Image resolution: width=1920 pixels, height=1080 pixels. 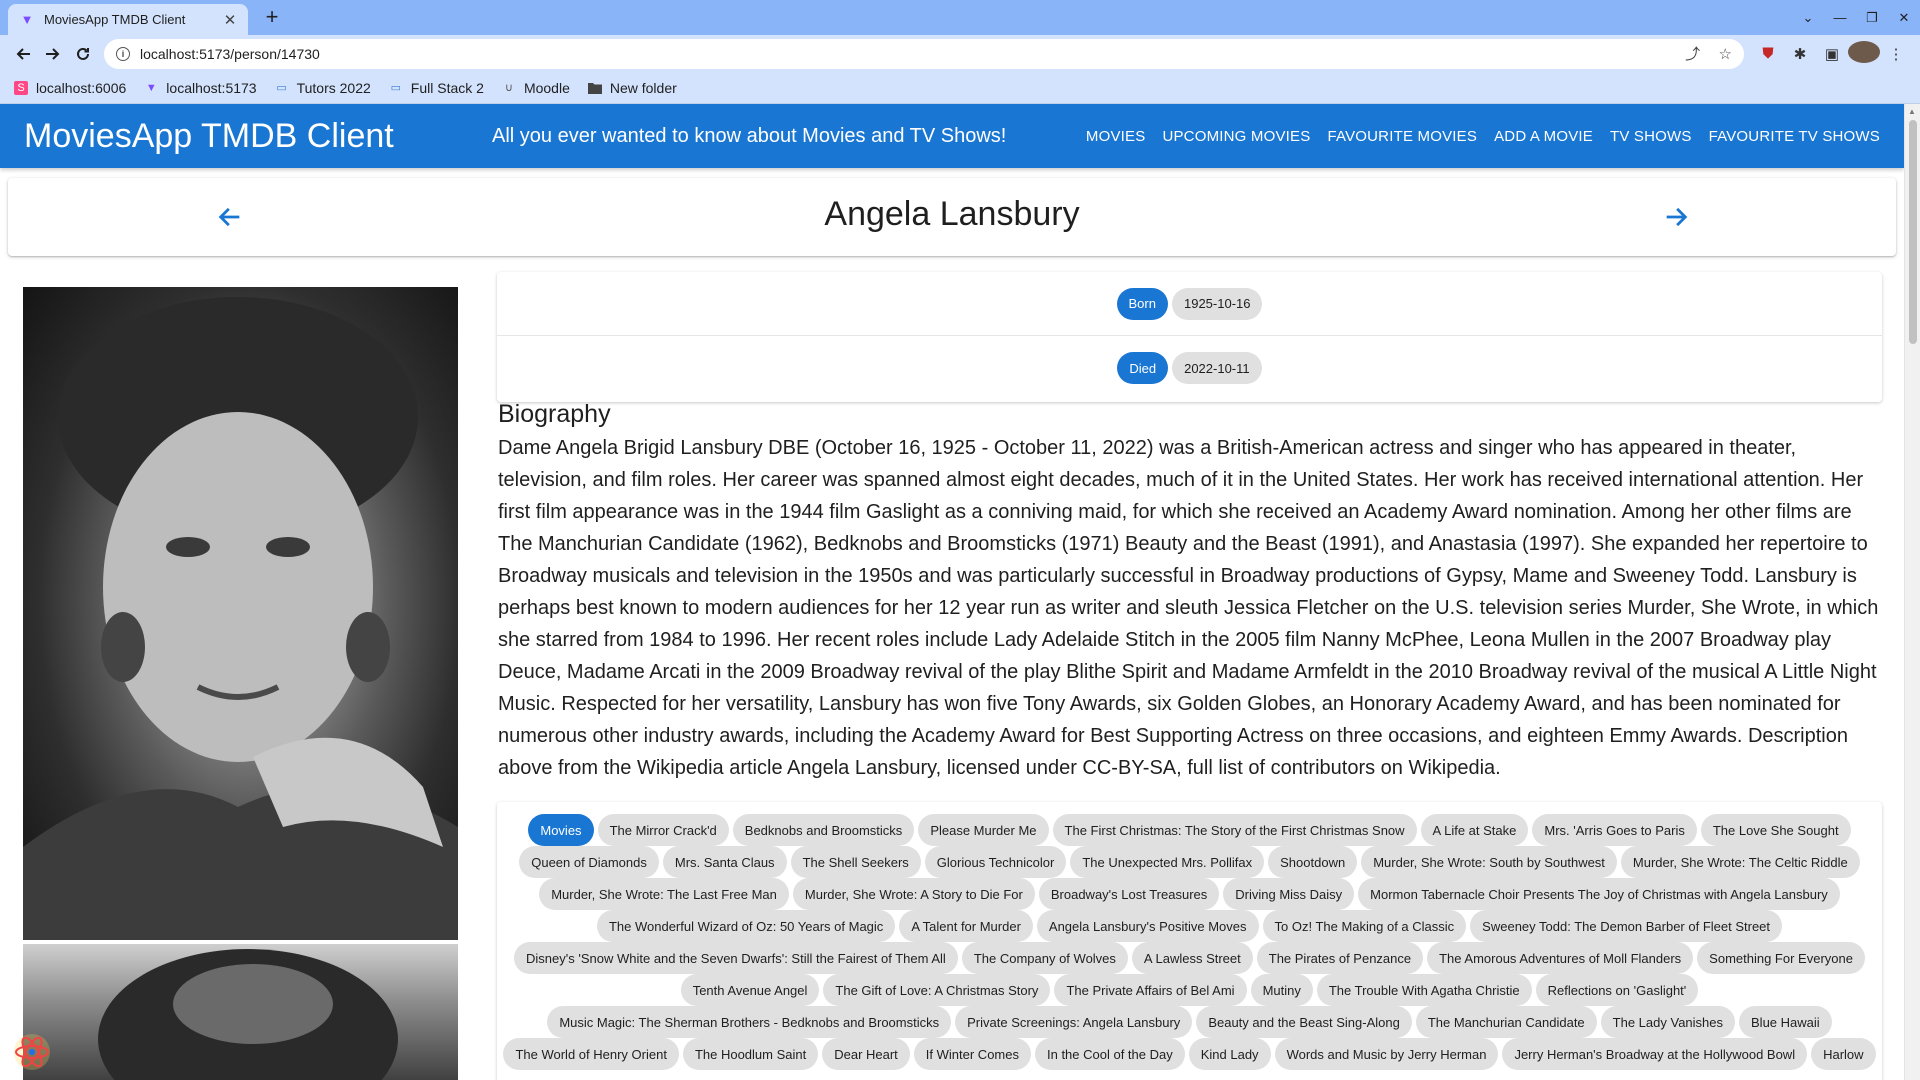 I want to click on movie-credit-chip: Words and Music by Jerry Herman, so click(x=1386, y=1054).